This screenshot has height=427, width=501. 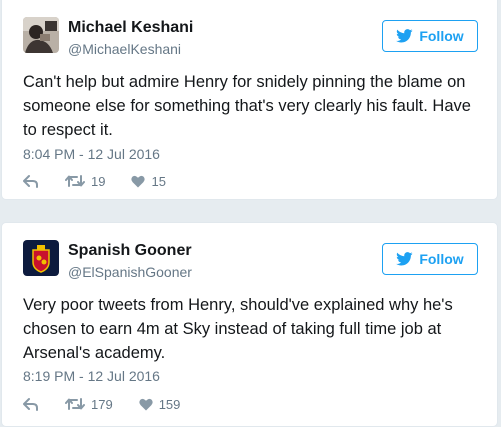 What do you see at coordinates (124, 49) in the screenshot?
I see `author-handle: @MichaelKeshani` at bounding box center [124, 49].